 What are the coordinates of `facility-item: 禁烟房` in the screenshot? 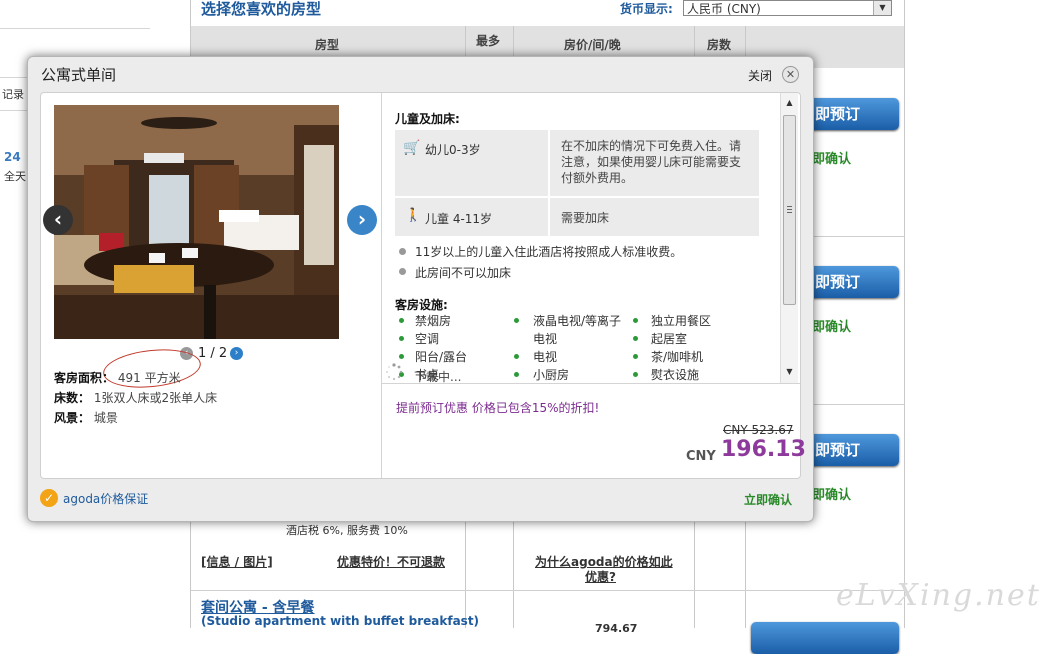 It's located at (433, 321).